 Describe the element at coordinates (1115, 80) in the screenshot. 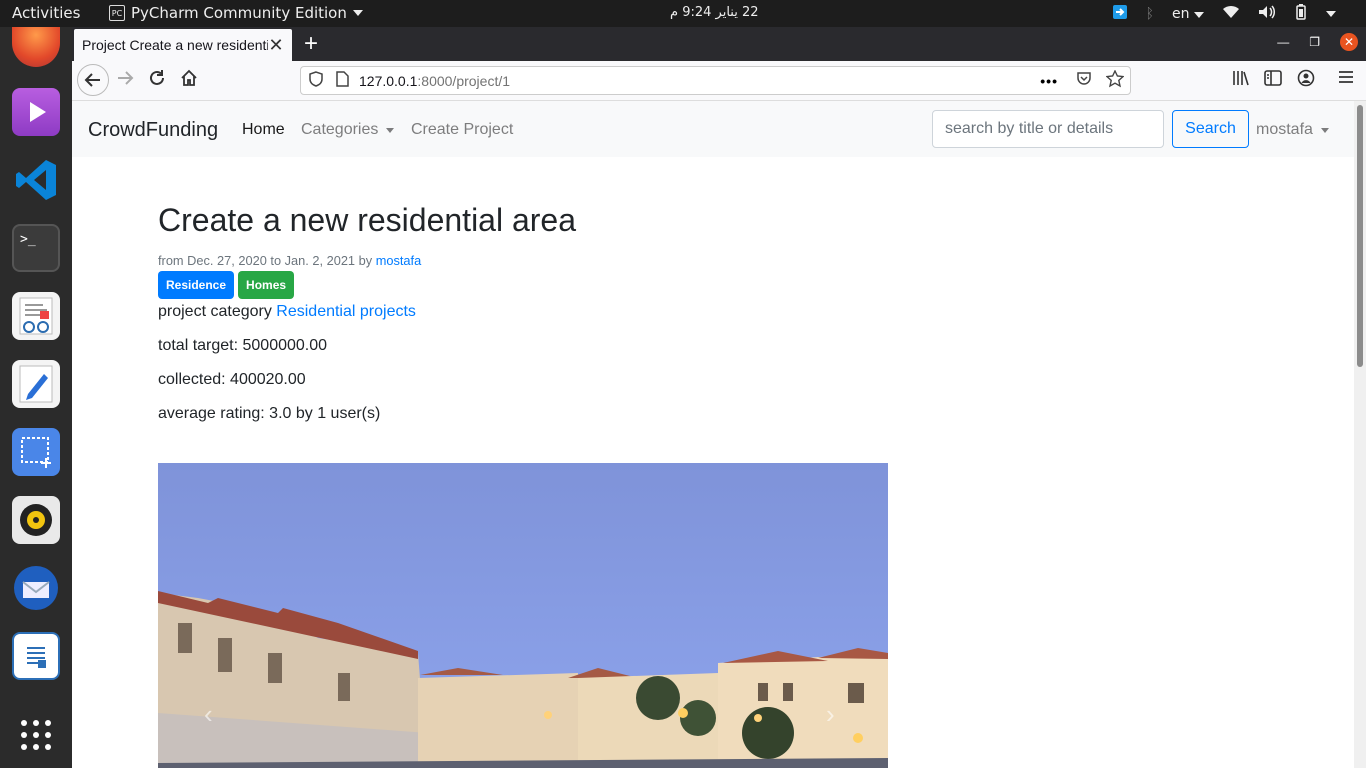

I see `bookmark-star-icon` at that location.